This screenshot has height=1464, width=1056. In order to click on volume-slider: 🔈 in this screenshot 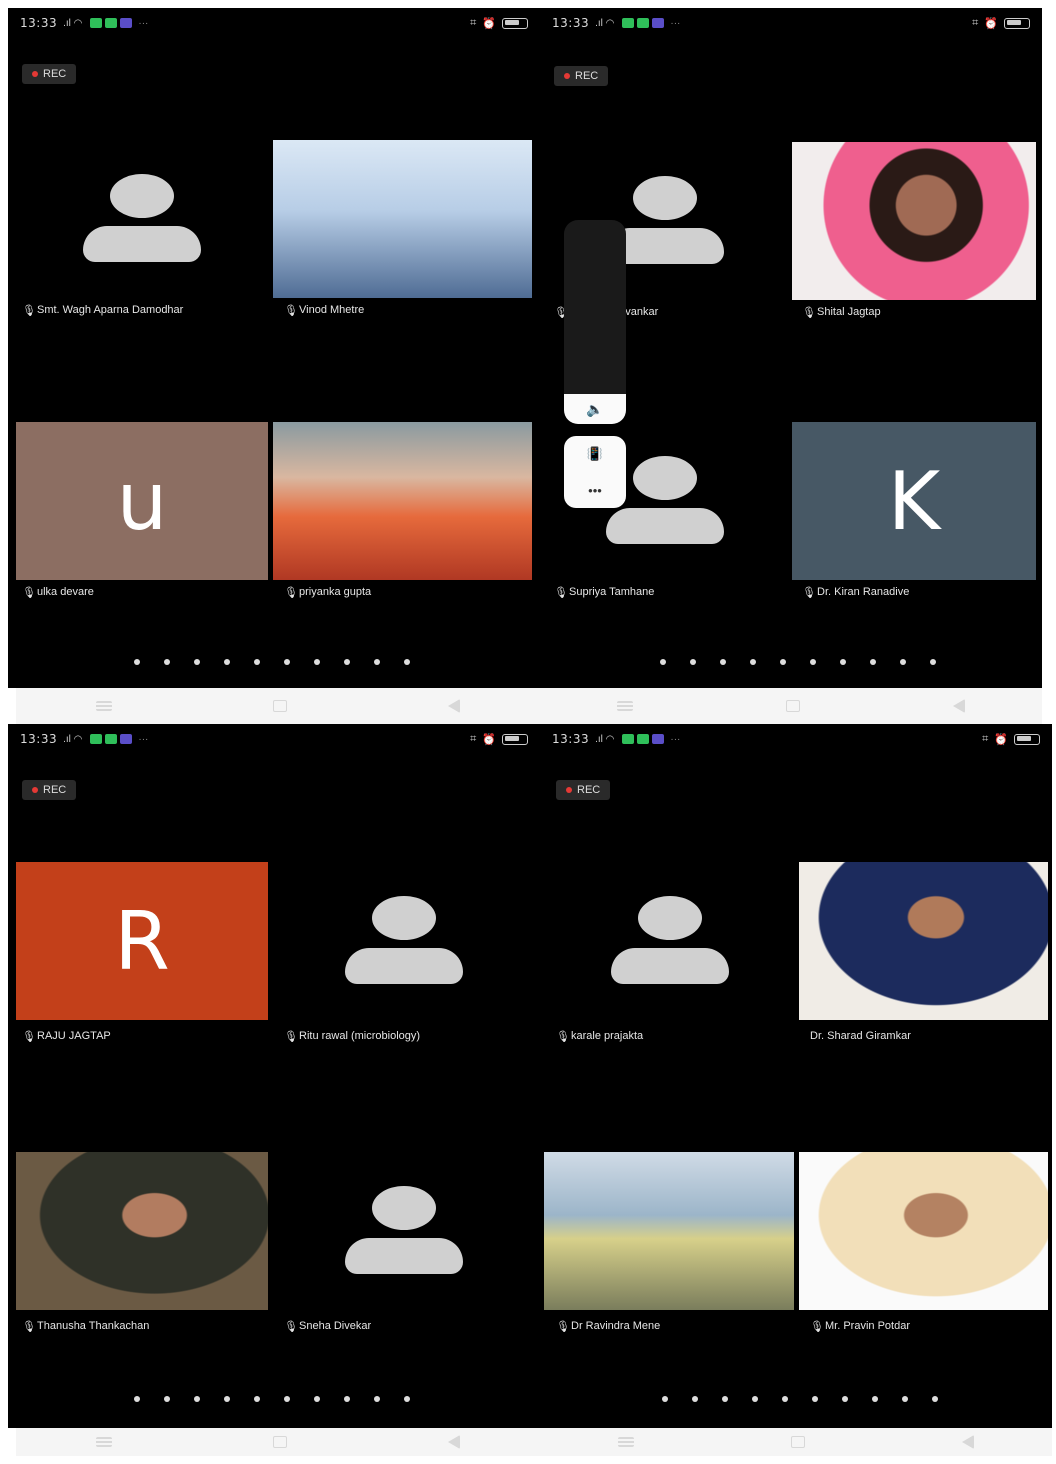, I will do `click(595, 322)`.